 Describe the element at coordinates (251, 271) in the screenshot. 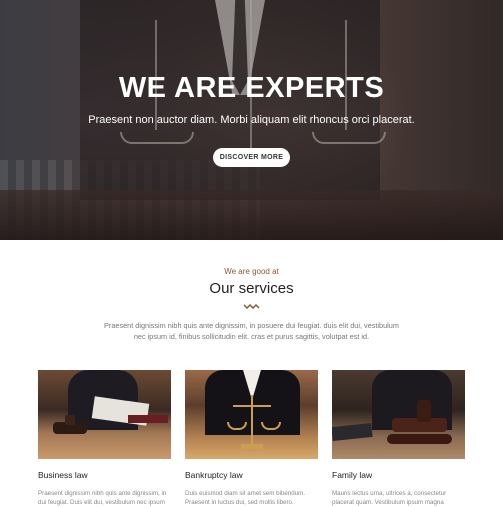

I see `services-eyebrow: We are good at` at that location.